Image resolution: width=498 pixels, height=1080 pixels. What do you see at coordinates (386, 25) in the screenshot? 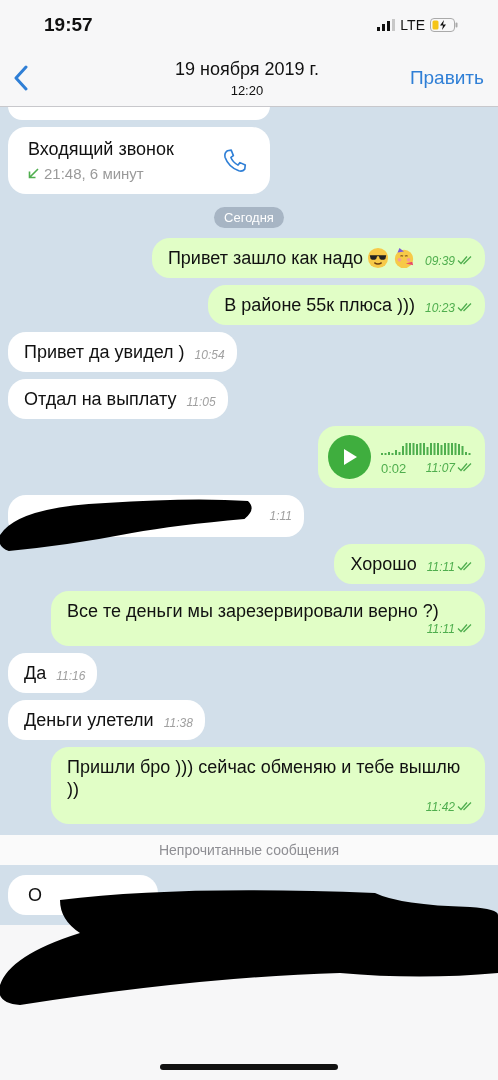
I see `signal-icon` at bounding box center [386, 25].